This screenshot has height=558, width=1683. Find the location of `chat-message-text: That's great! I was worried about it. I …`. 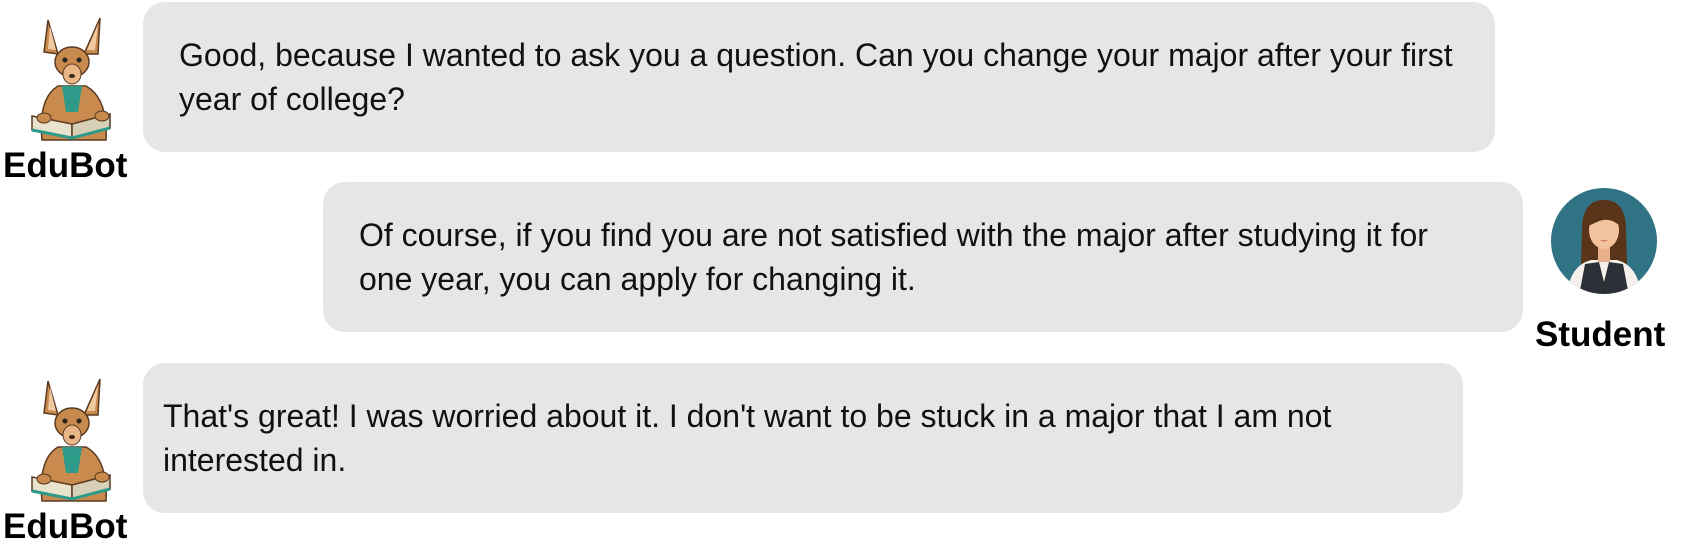

chat-message-text: That's great! I was worried about it. I … is located at coordinates (747, 438).